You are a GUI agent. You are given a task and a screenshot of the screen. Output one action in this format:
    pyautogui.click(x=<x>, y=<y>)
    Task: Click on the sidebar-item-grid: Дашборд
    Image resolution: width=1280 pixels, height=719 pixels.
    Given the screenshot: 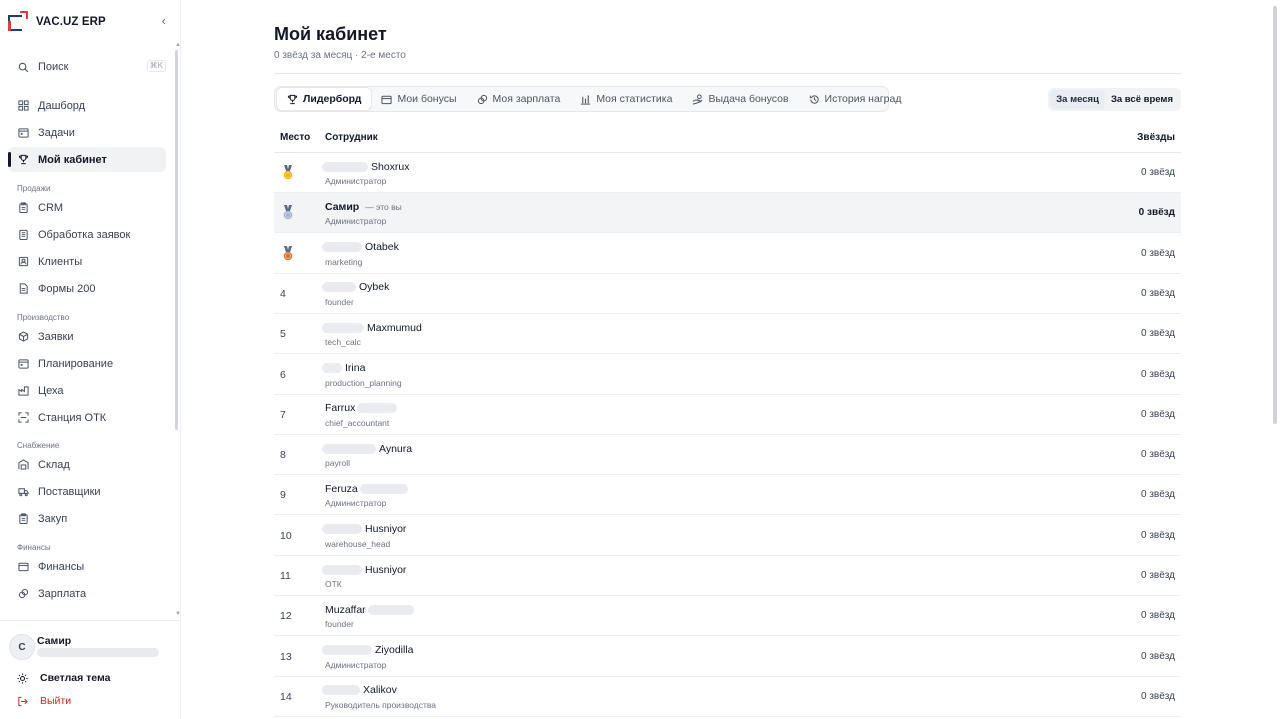 What is the action you would take?
    pyautogui.click(x=87, y=105)
    